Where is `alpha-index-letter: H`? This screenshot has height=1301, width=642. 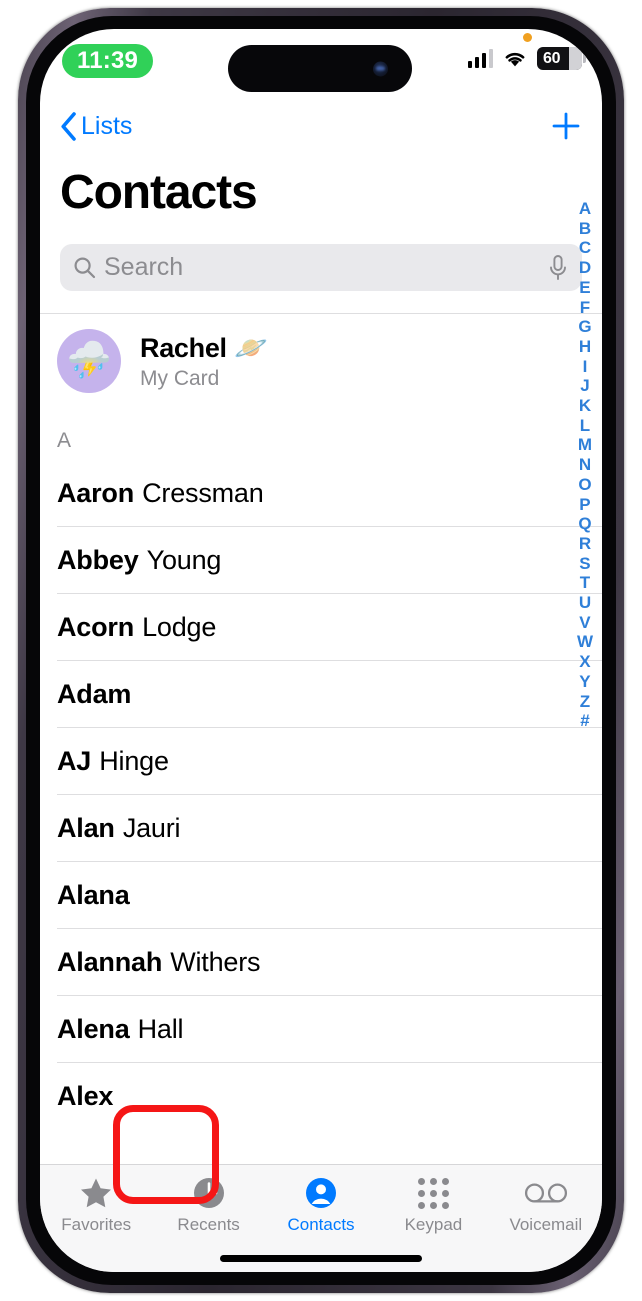 alpha-index-letter: H is located at coordinates (585, 346).